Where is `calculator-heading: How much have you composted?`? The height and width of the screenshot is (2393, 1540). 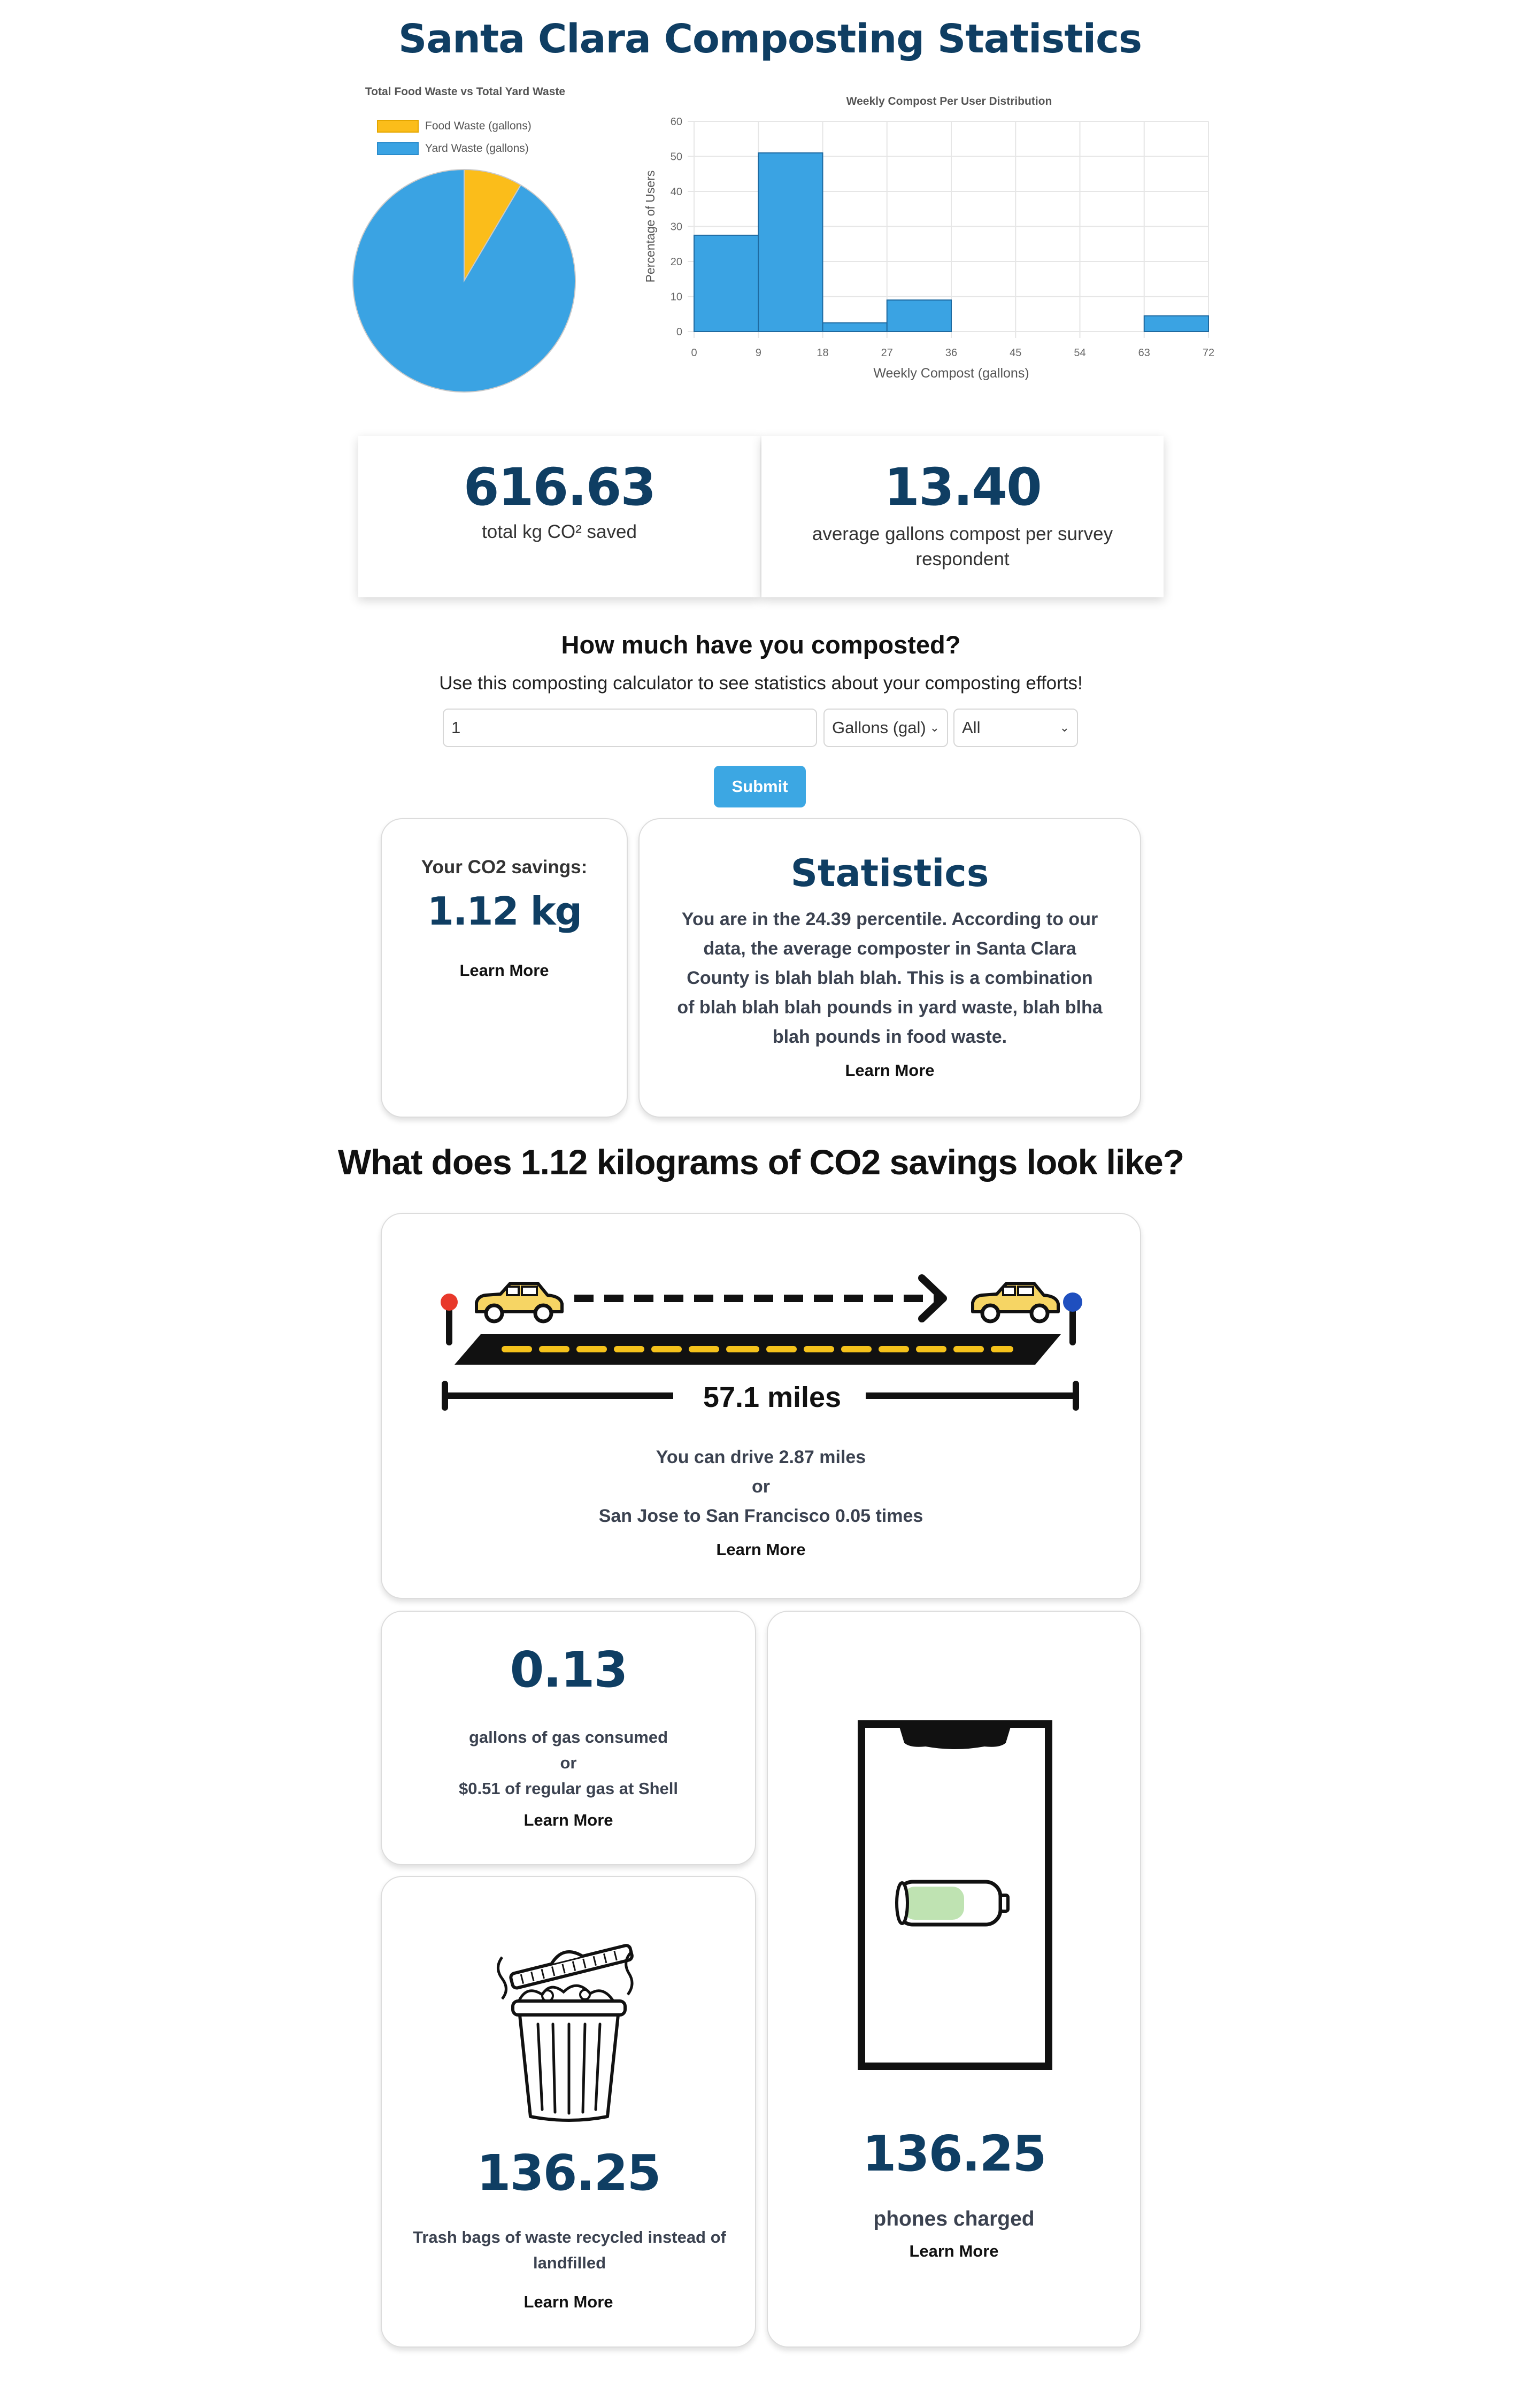
calculator-heading: How much have you composted? is located at coordinates (761, 644).